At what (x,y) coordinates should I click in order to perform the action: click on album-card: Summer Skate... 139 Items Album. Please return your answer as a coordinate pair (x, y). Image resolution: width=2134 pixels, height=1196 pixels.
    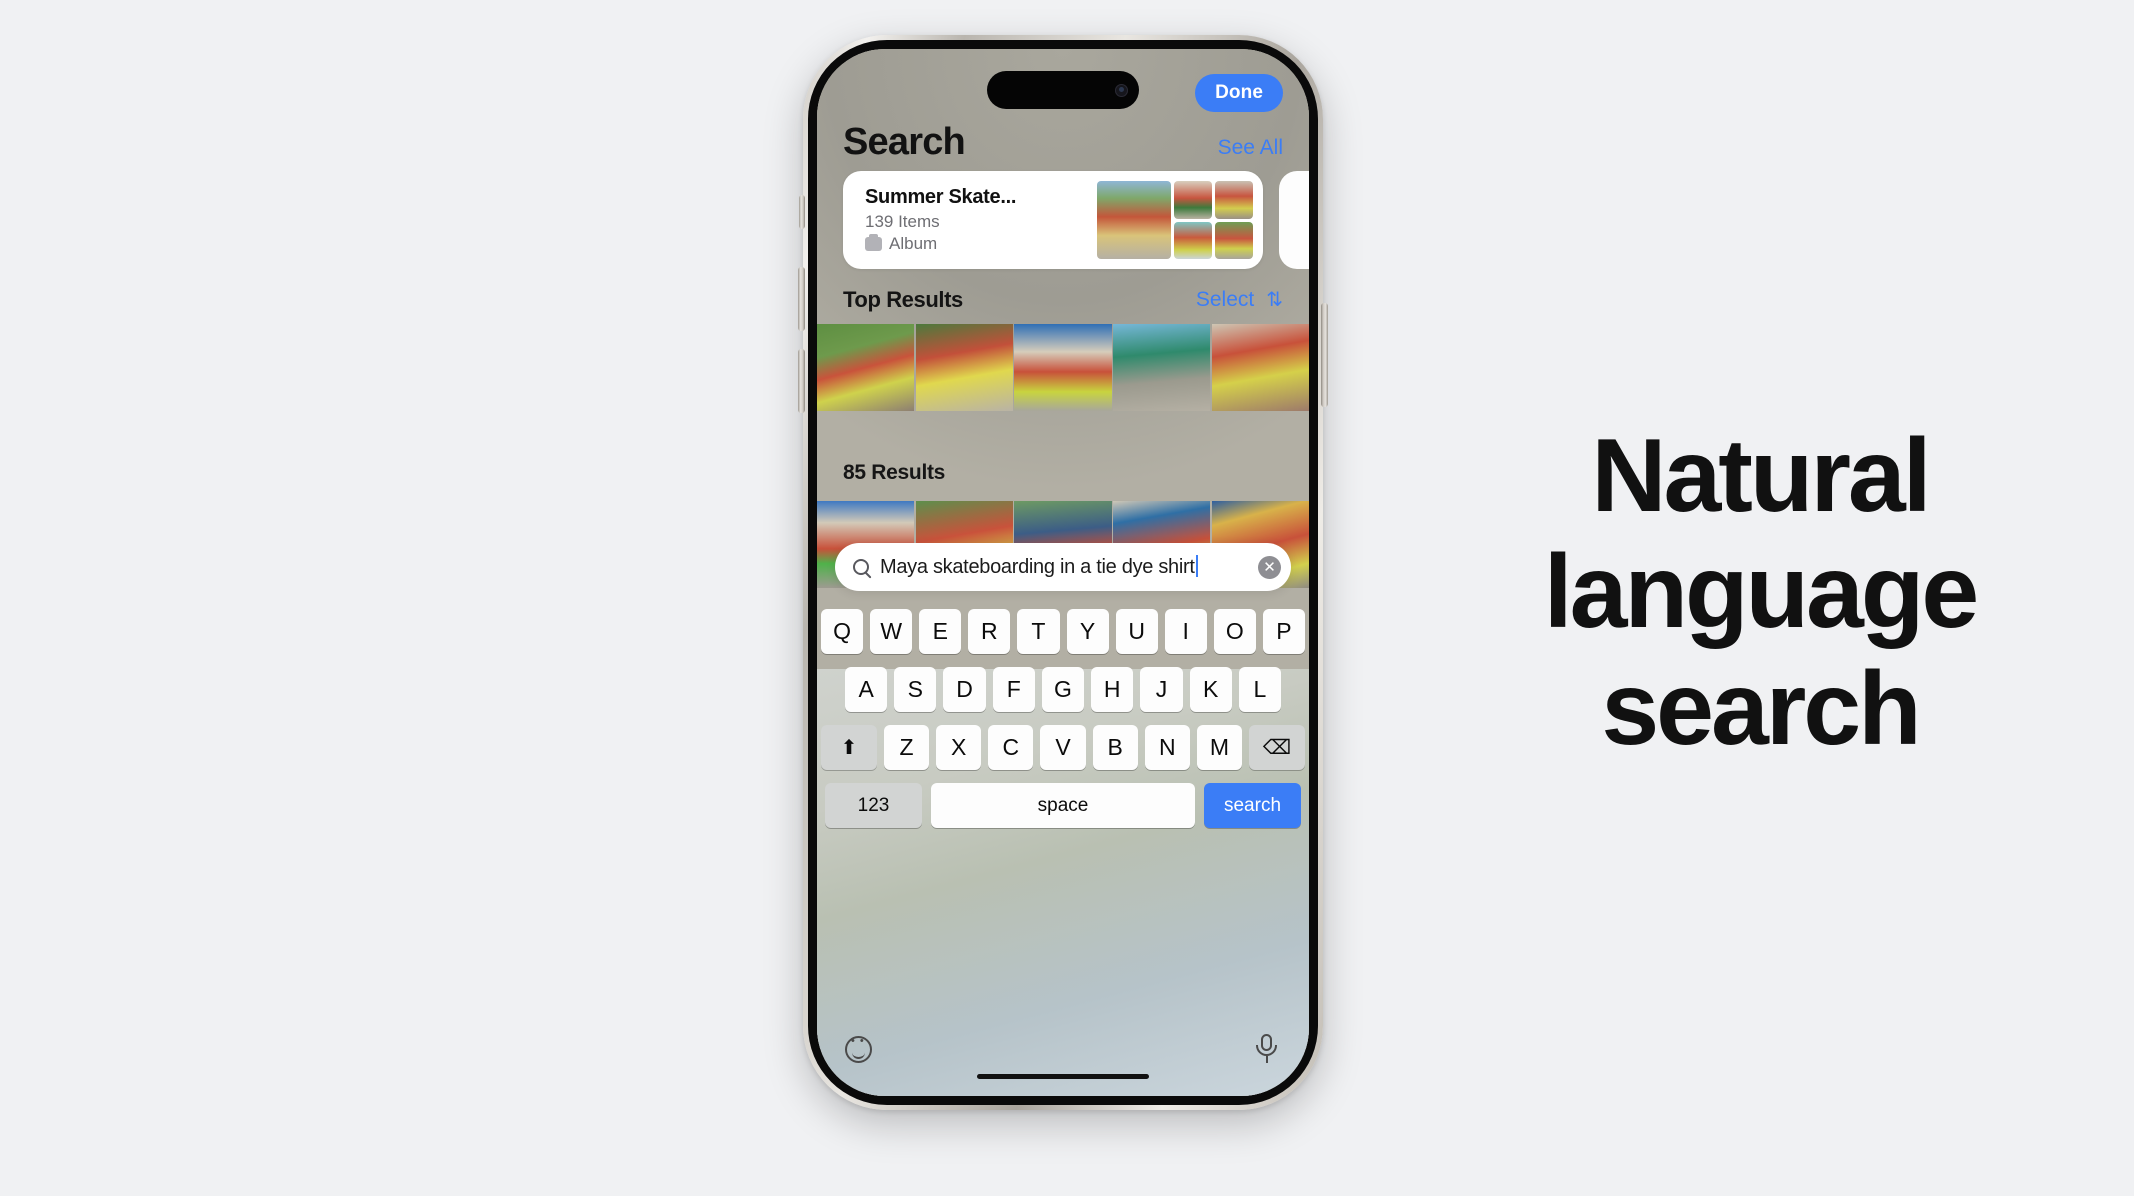
    Looking at the image, I should click on (1053, 220).